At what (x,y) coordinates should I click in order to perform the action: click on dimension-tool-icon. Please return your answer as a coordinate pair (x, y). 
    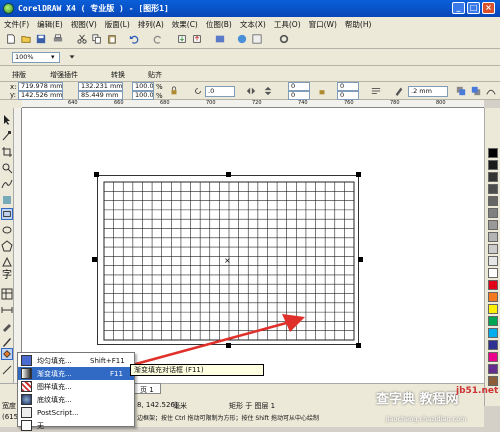
    Looking at the image, I should click on (7, 310).